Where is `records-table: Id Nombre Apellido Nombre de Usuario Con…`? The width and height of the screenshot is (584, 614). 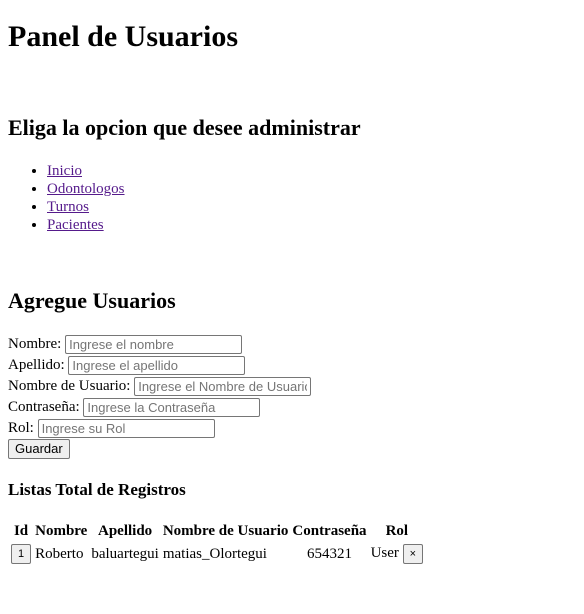 records-table: Id Nombre Apellido Nombre de Usuario Con… is located at coordinates (217, 543).